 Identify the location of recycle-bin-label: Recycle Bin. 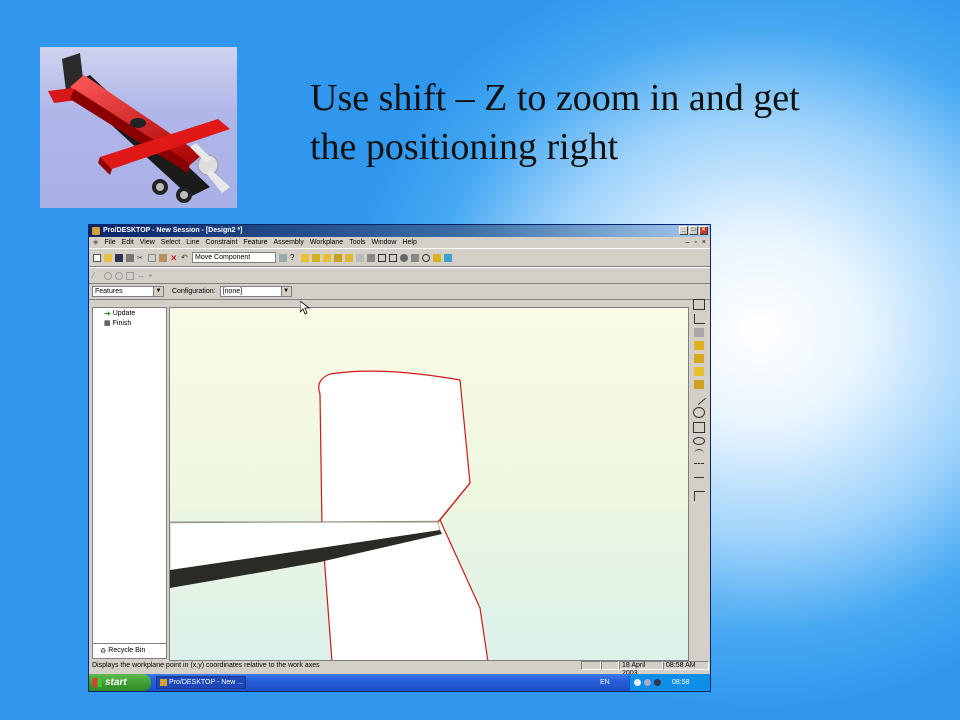
(127, 650).